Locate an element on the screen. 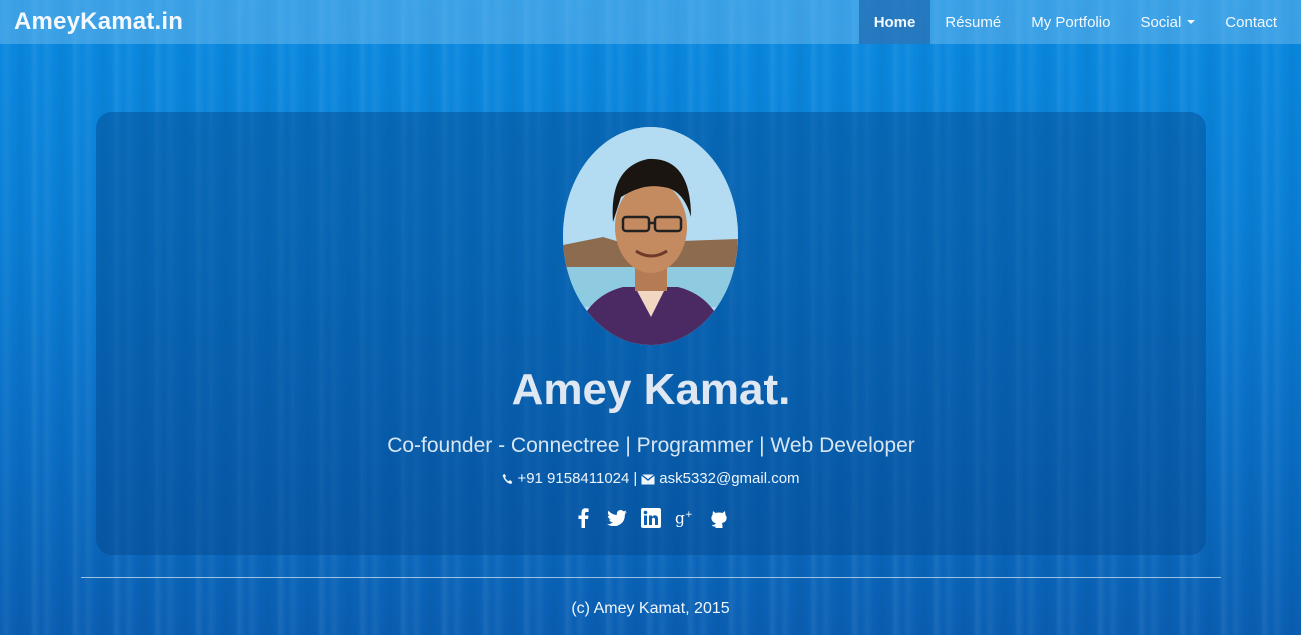 The width and height of the screenshot is (1301, 635). contact-info: +91 9158411024 | ask5332@gmail.com is located at coordinates (651, 478).